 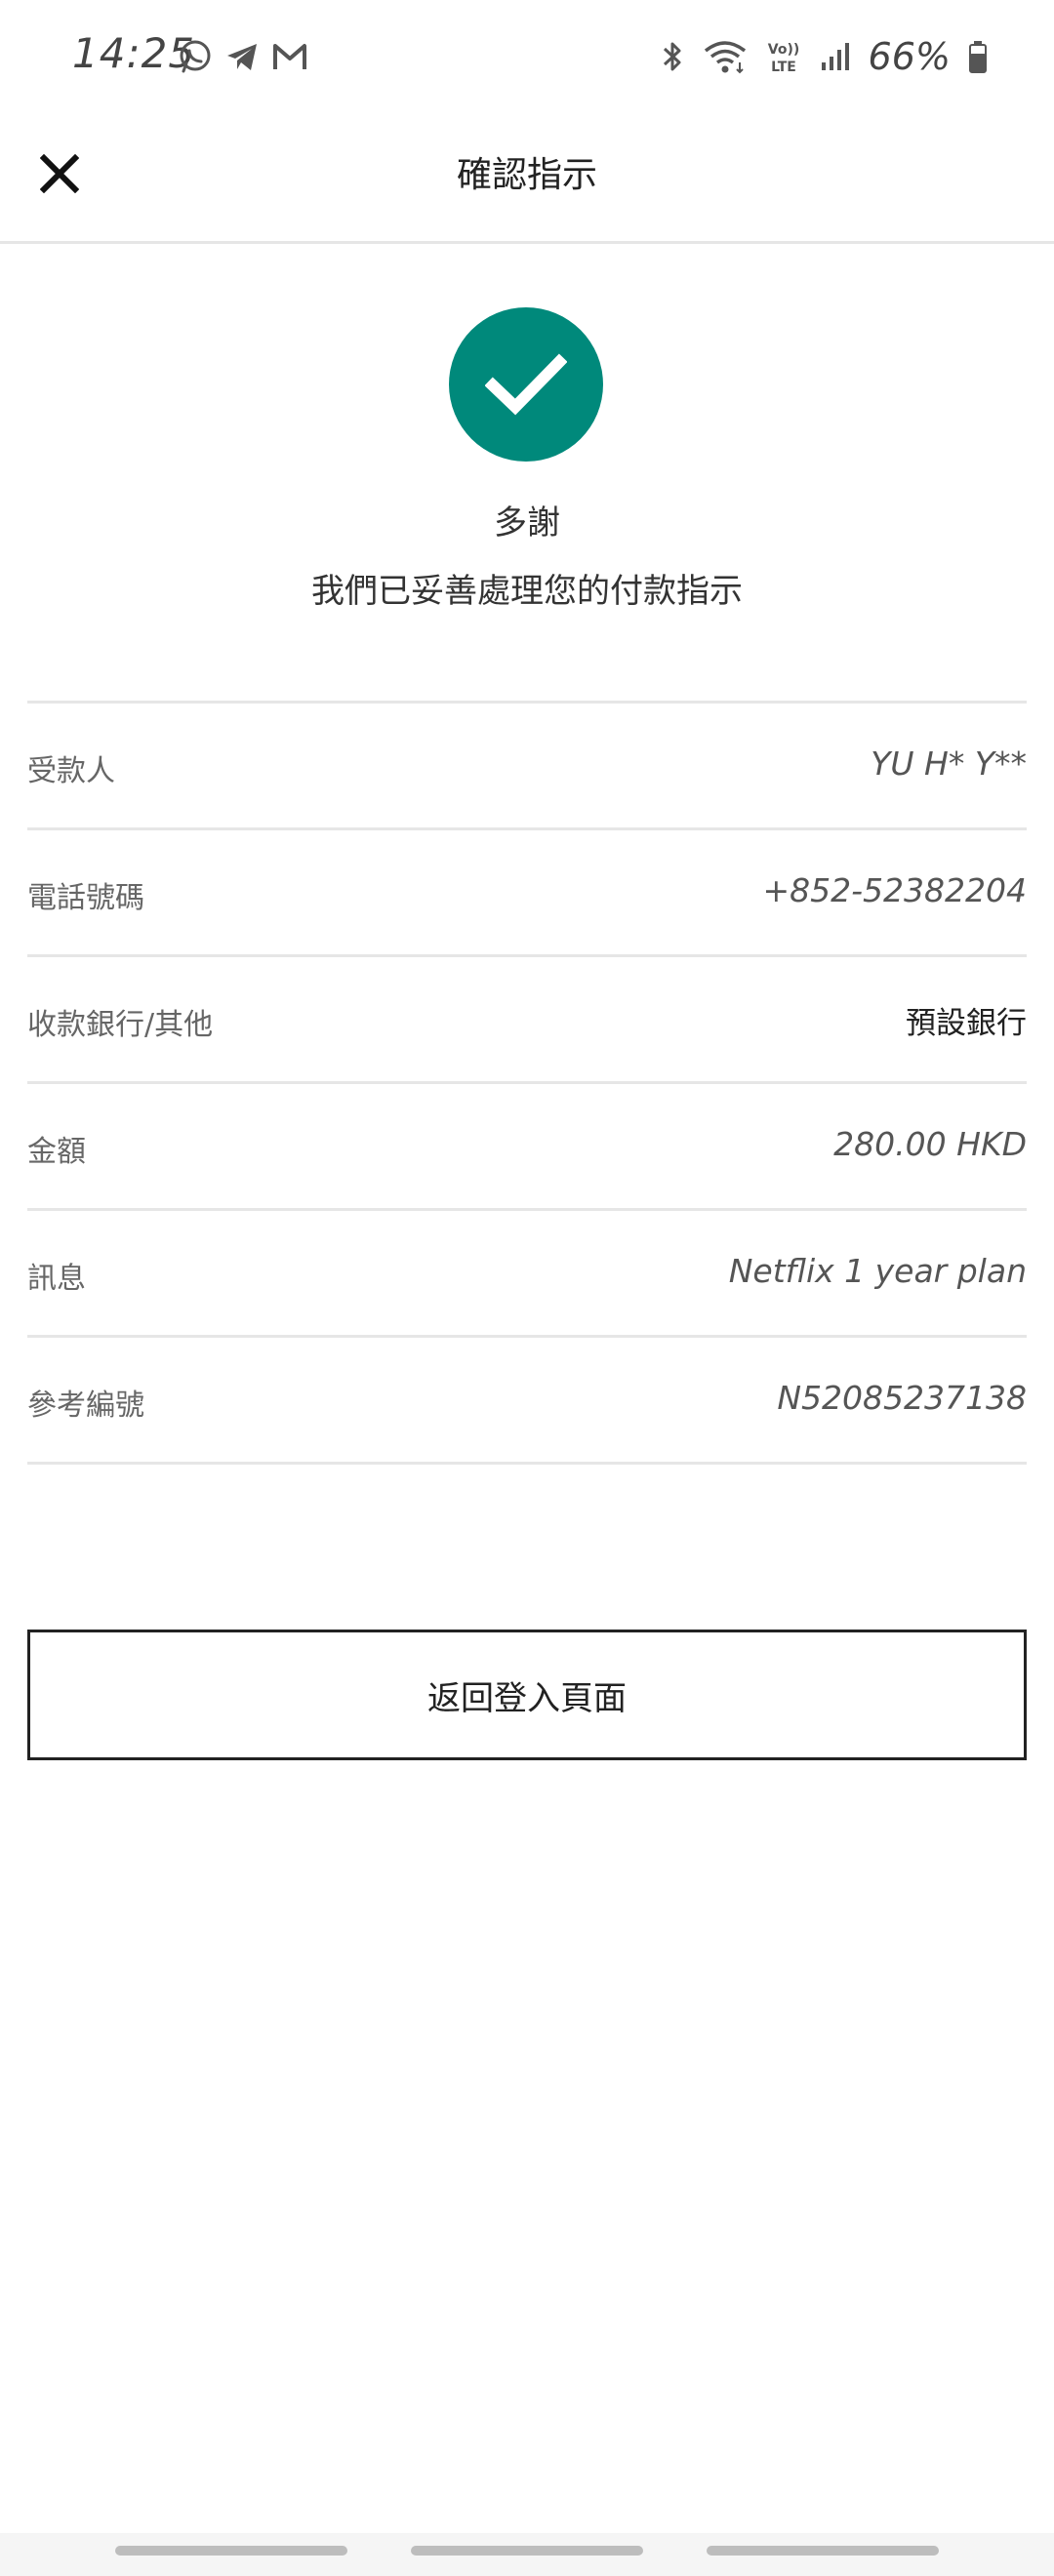 I want to click on bluetooth-icon, so click(x=673, y=56).